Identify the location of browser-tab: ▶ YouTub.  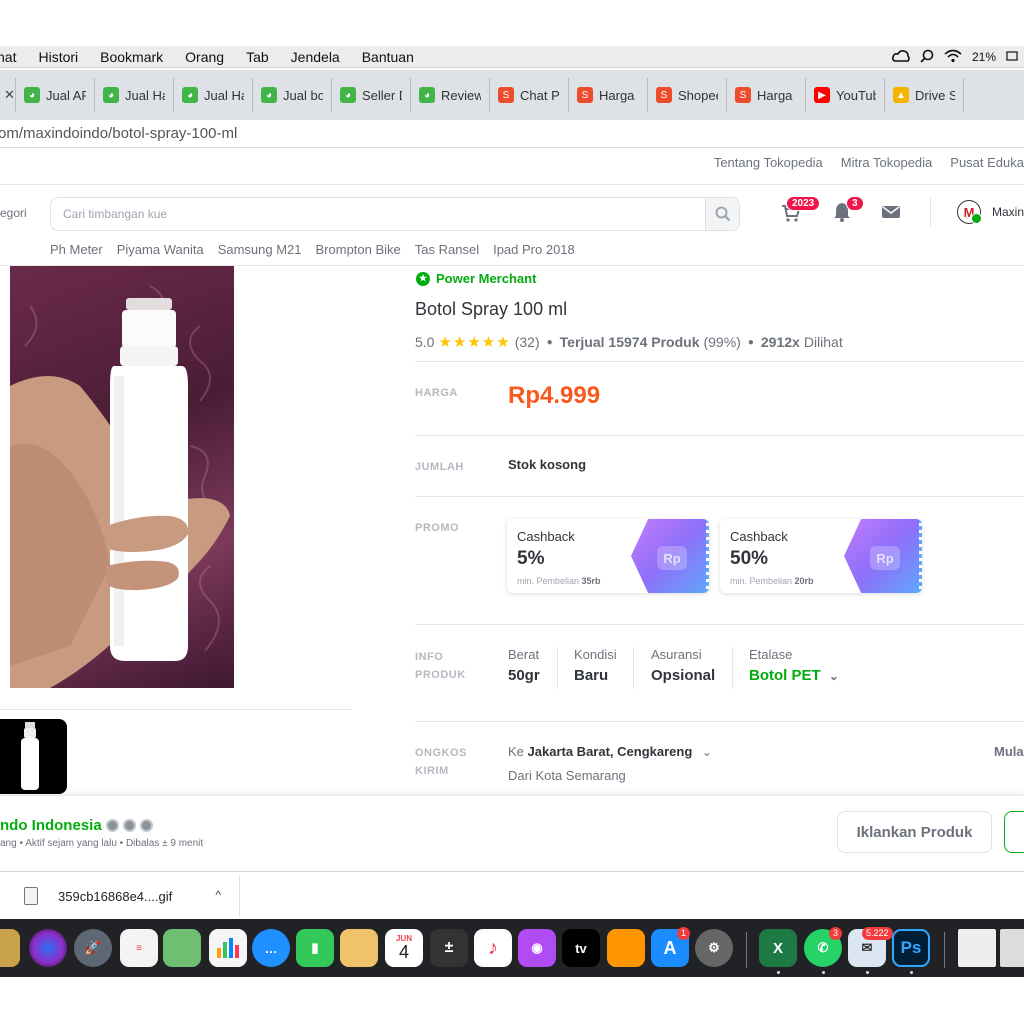
(845, 95).